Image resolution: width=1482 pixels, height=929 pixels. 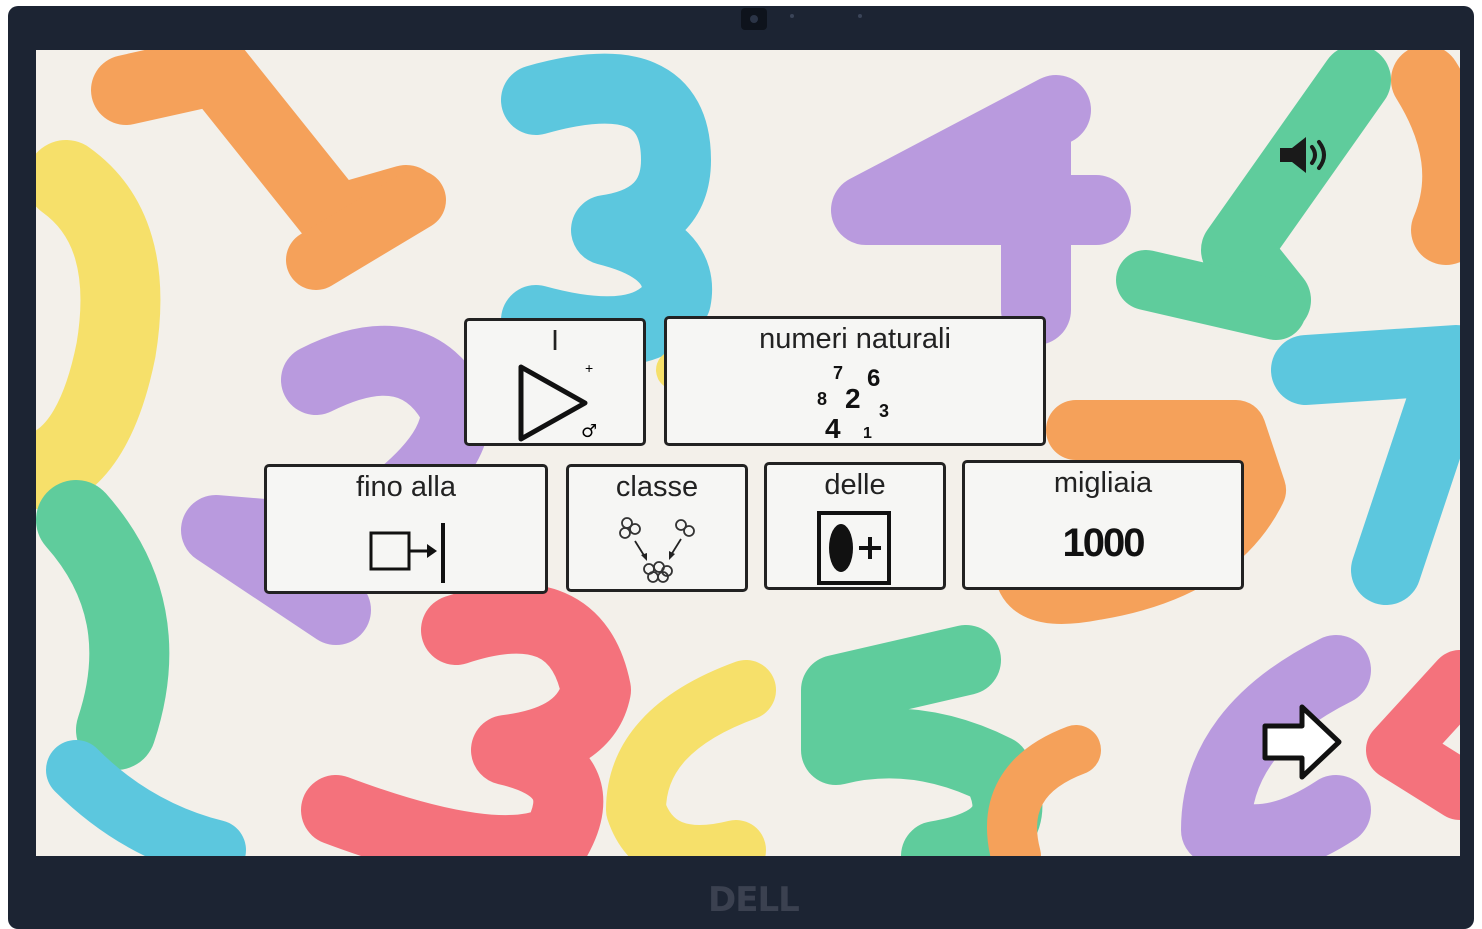 What do you see at coordinates (1103, 483) in the screenshot?
I see `card-label: migliaia` at bounding box center [1103, 483].